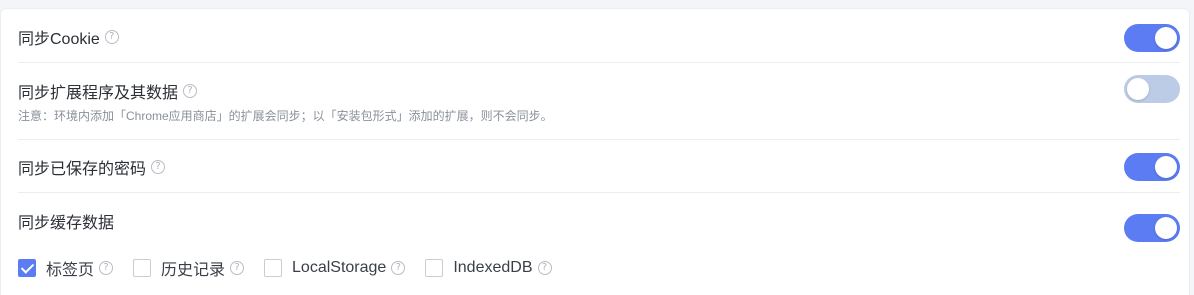 Image resolution: width=1194 pixels, height=295 pixels. Describe the element at coordinates (70, 270) in the screenshot. I see `checkbox-label: 标签页` at that location.